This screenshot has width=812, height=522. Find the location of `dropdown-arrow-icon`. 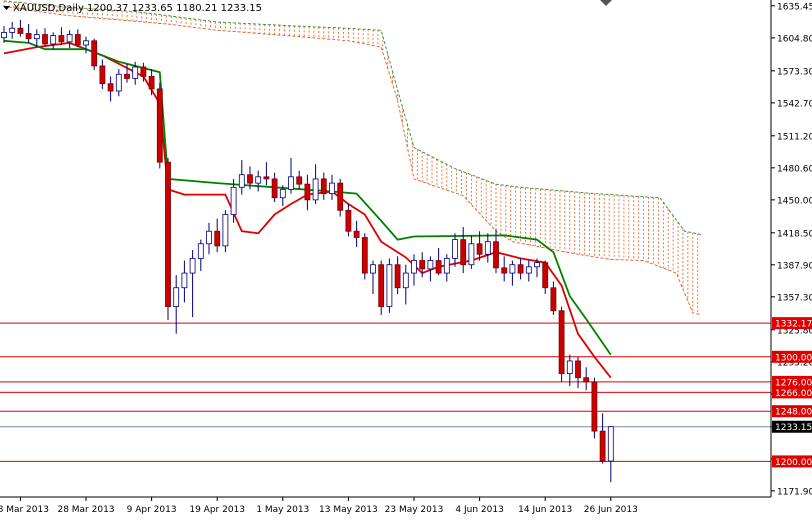

dropdown-arrow-icon is located at coordinates (6, 8).